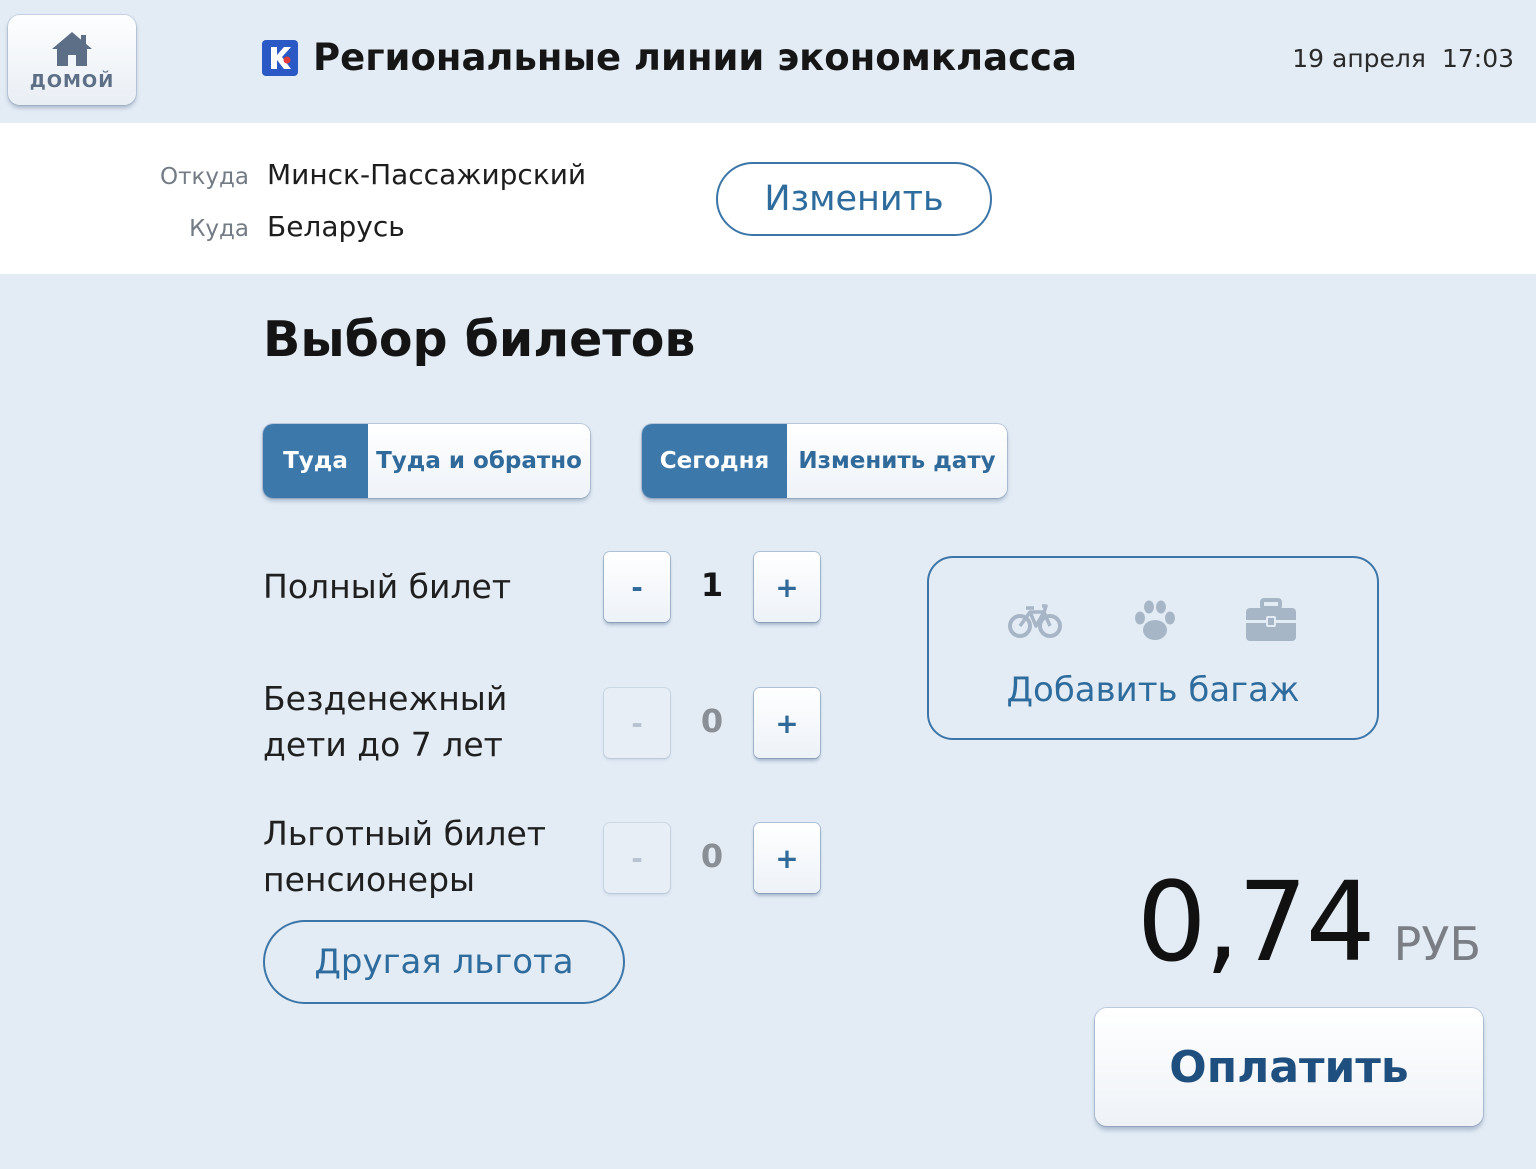  What do you see at coordinates (1437, 944) in the screenshot?
I see `price-currency: РУБ` at bounding box center [1437, 944].